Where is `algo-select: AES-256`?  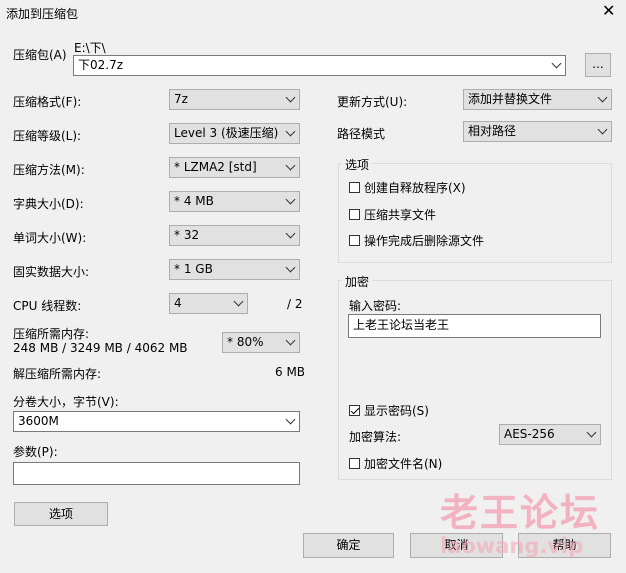
algo-select: AES-256 is located at coordinates (550, 434).